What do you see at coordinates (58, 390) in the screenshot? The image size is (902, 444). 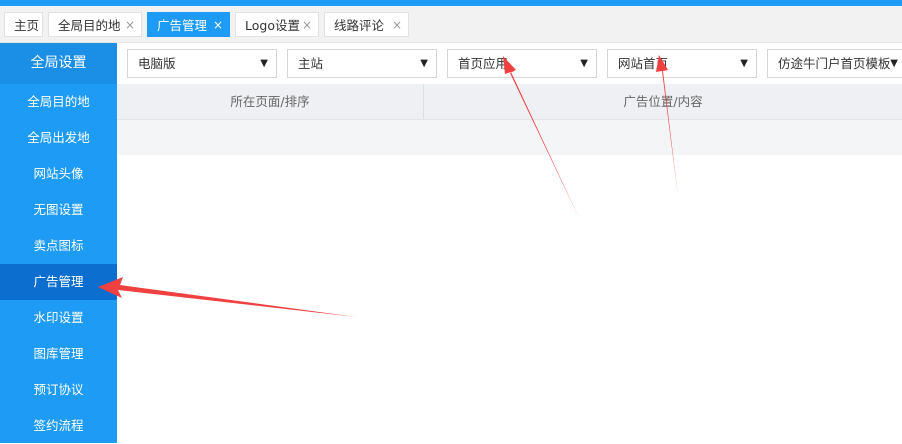 I see `sidebar-item-booking-agreement: 预订协议` at bounding box center [58, 390].